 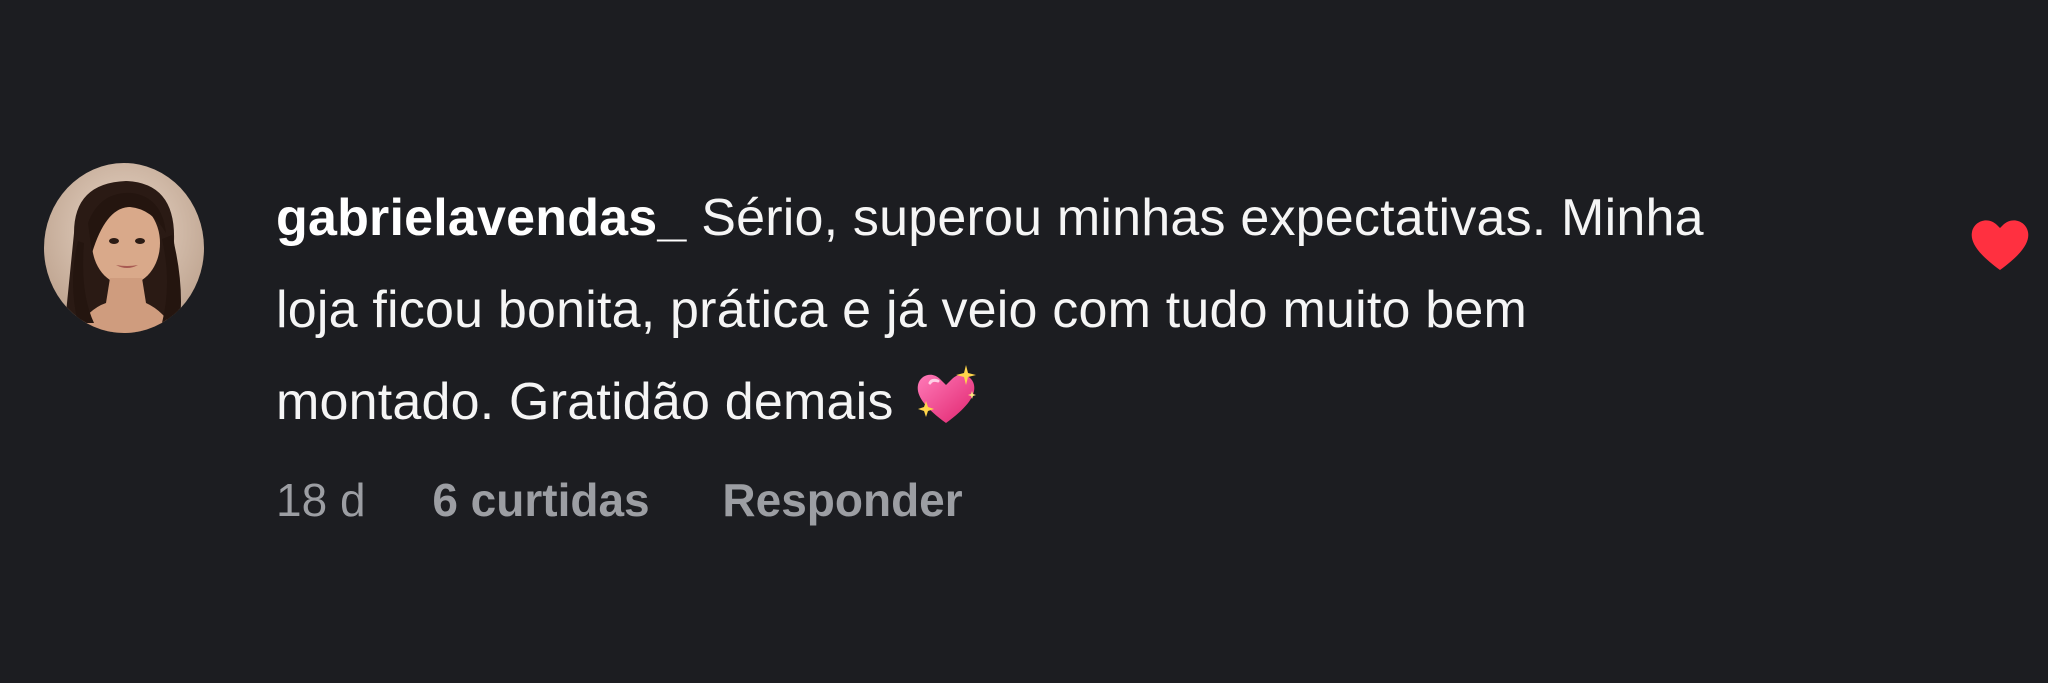 I want to click on username-link: gabrielavendas_, so click(x=481, y=218).